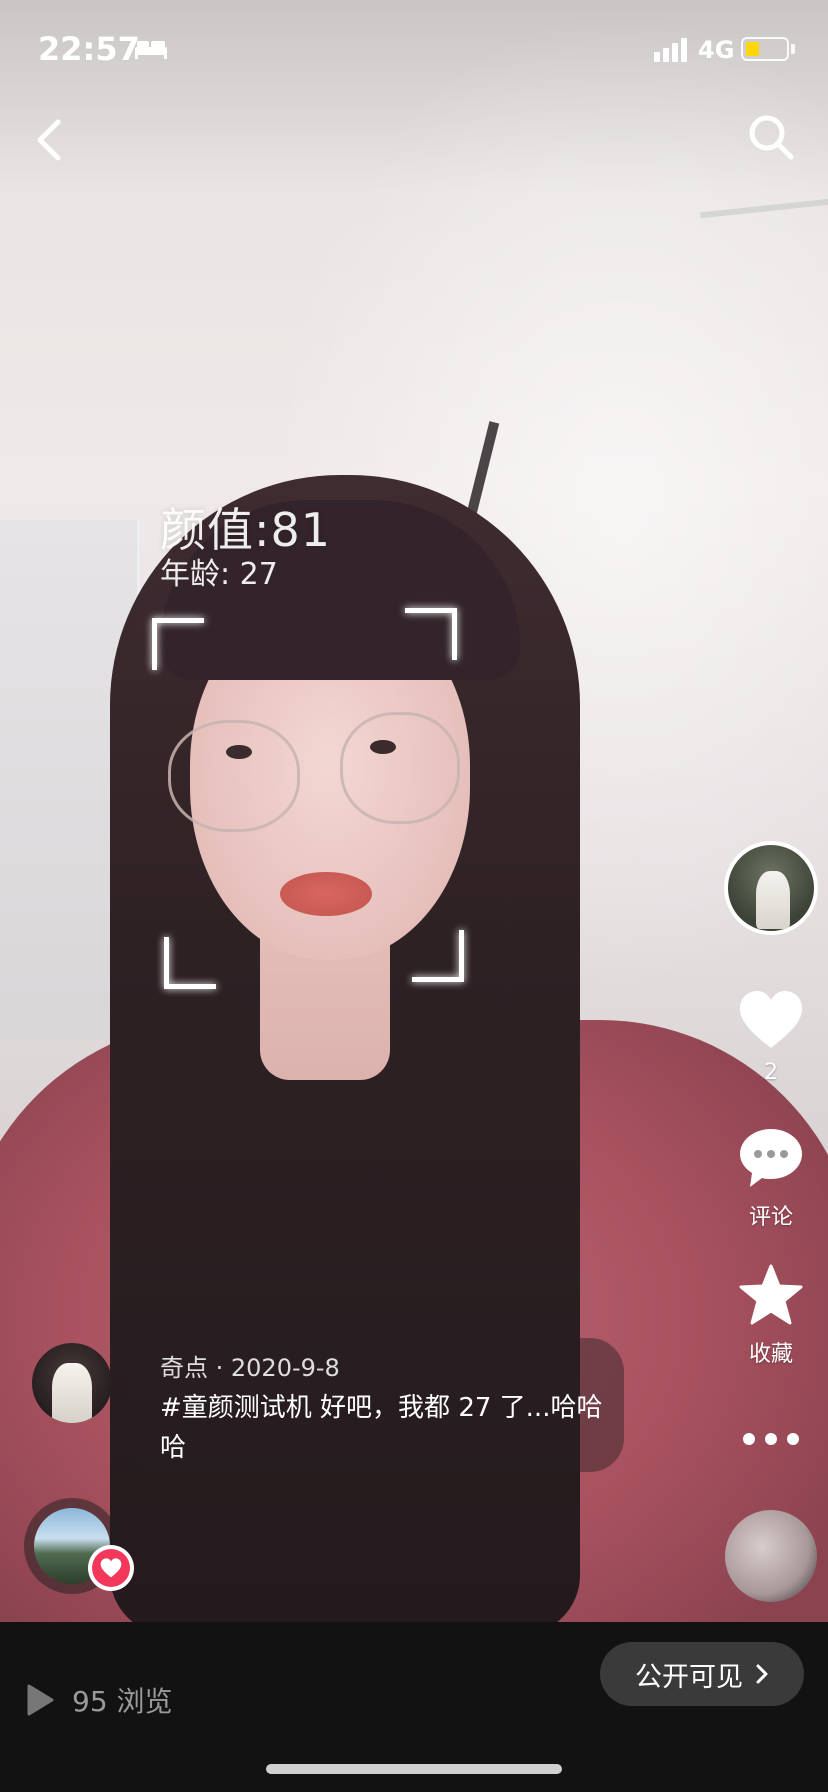 The image size is (828, 1792). Describe the element at coordinates (670, 50) in the screenshot. I see `signal-icon` at that location.